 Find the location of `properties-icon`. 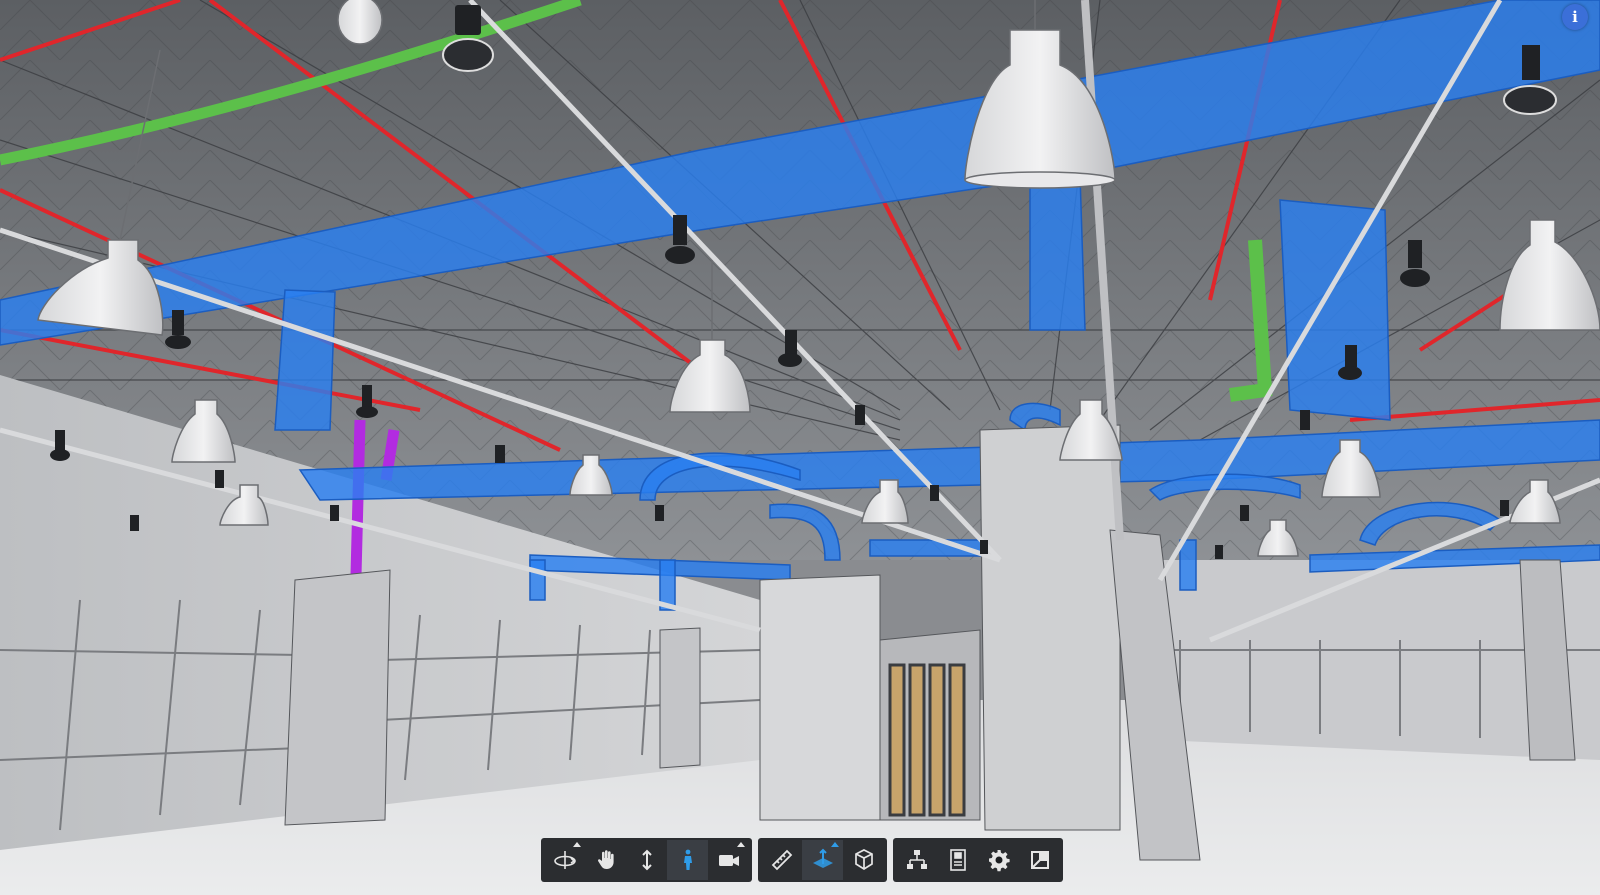

properties-icon is located at coordinates (957, 860).